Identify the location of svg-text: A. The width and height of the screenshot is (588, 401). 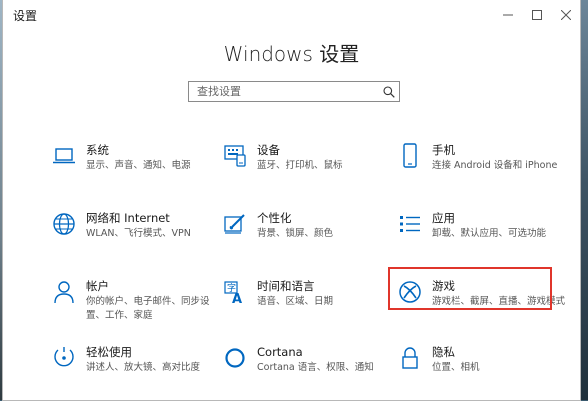
(237, 298).